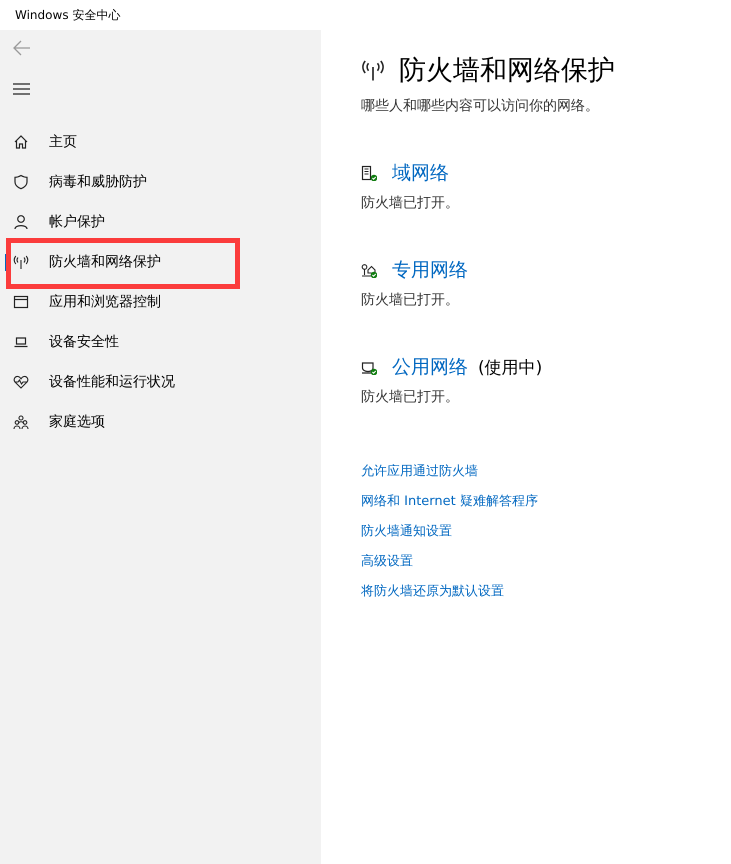 This screenshot has width=731, height=864. What do you see at coordinates (21, 142) in the screenshot?
I see `home-icon` at bounding box center [21, 142].